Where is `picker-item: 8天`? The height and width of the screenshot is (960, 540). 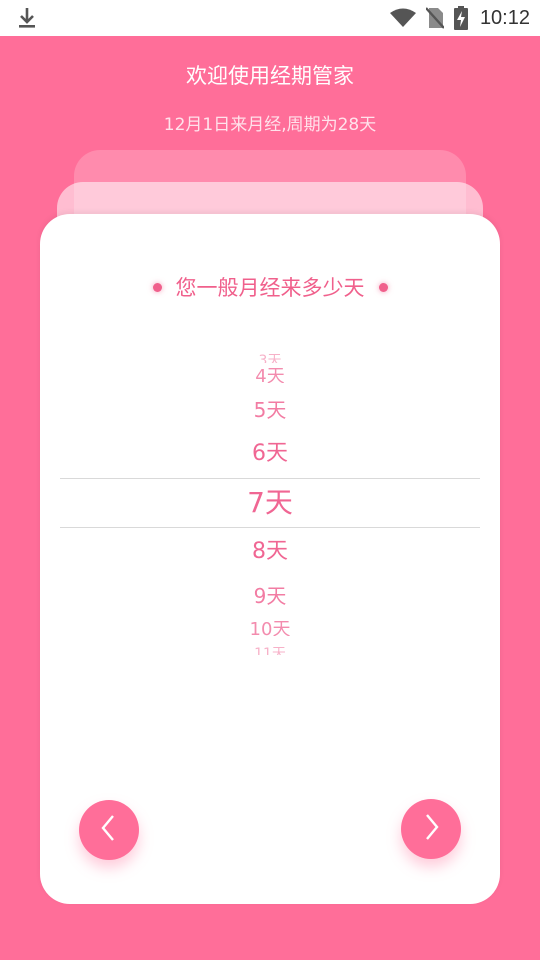
picker-item: 8天 is located at coordinates (270, 552).